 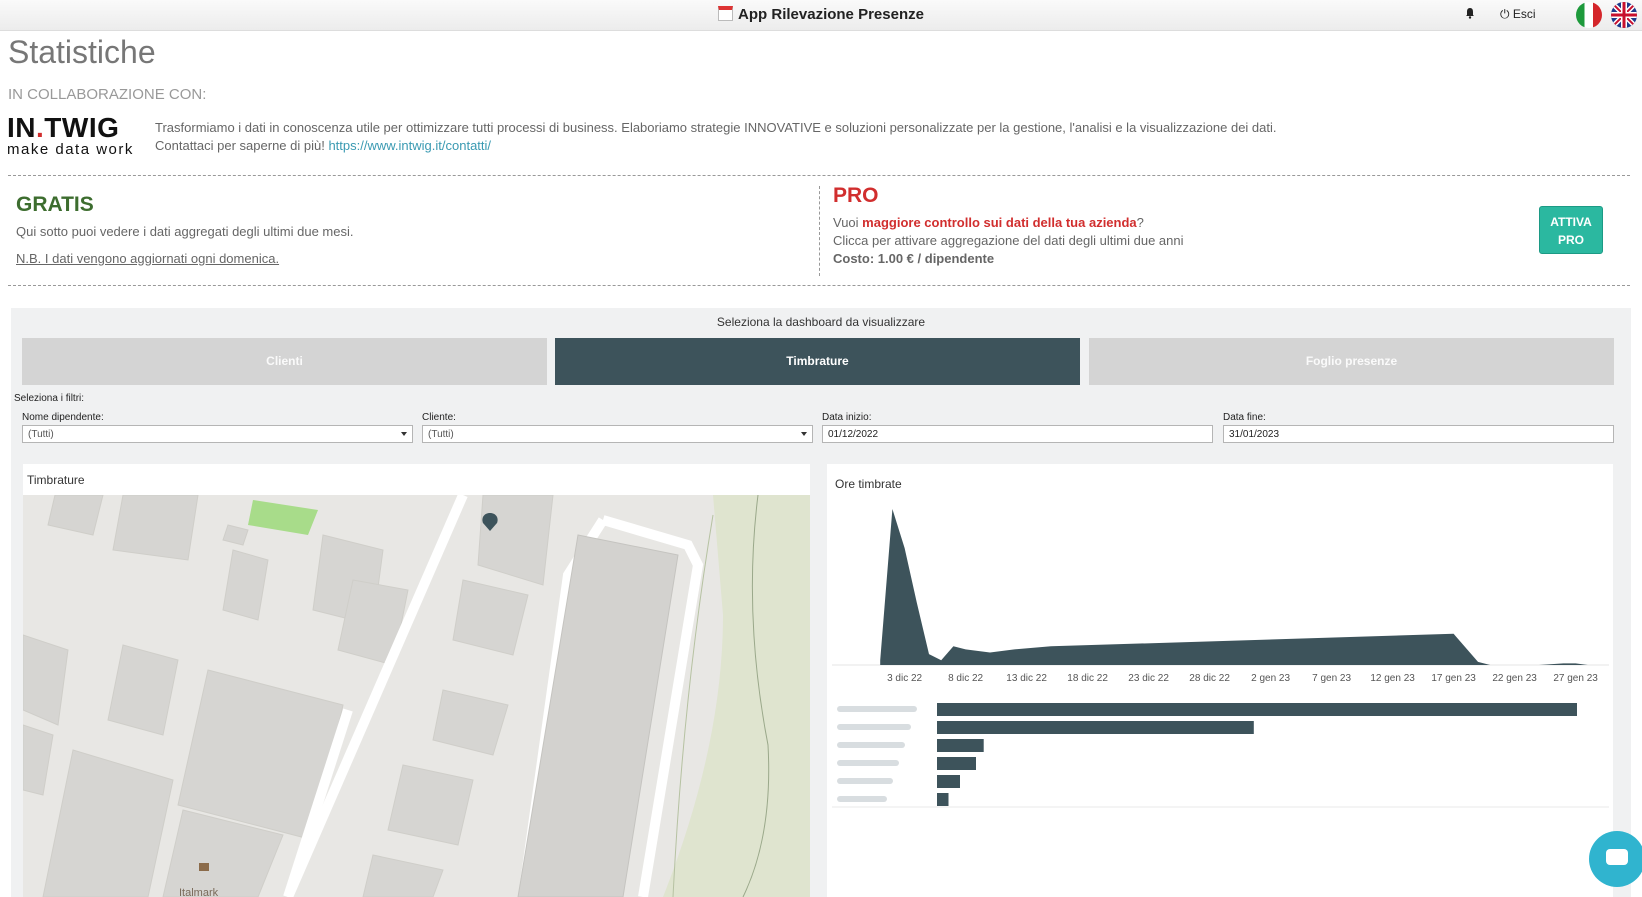 What do you see at coordinates (1148, 678) in the screenshot?
I see `x-tick-label: 23 dic 22` at bounding box center [1148, 678].